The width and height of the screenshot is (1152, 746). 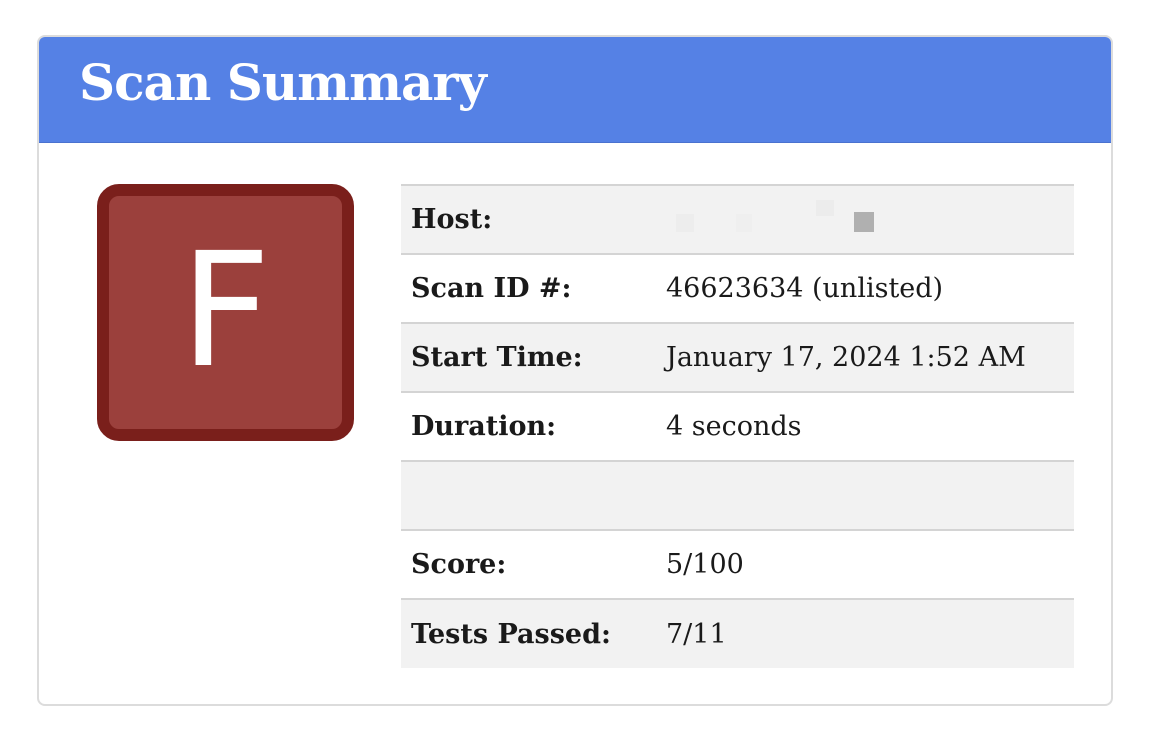 What do you see at coordinates (870, 565) in the screenshot?
I see `score-value: 5/100` at bounding box center [870, 565].